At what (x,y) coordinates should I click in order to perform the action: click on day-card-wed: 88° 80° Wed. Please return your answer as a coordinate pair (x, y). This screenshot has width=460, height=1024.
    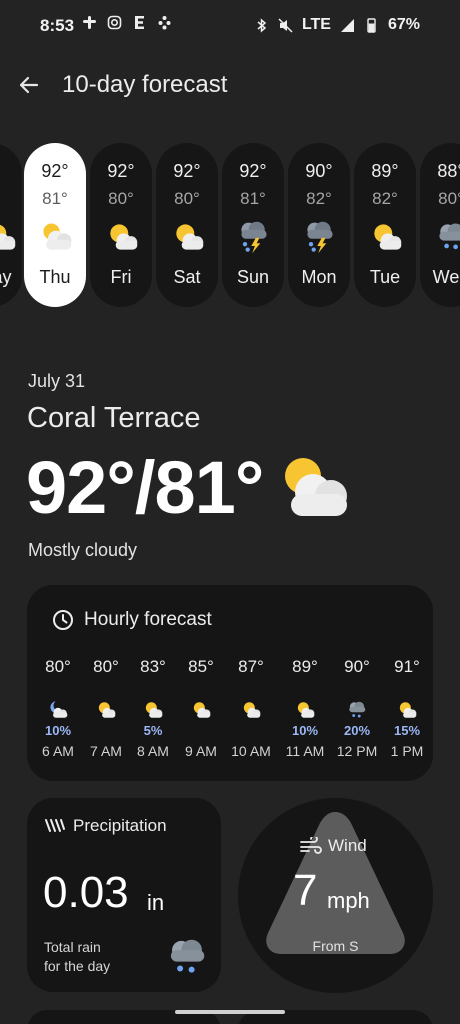
    Looking at the image, I should click on (440, 225).